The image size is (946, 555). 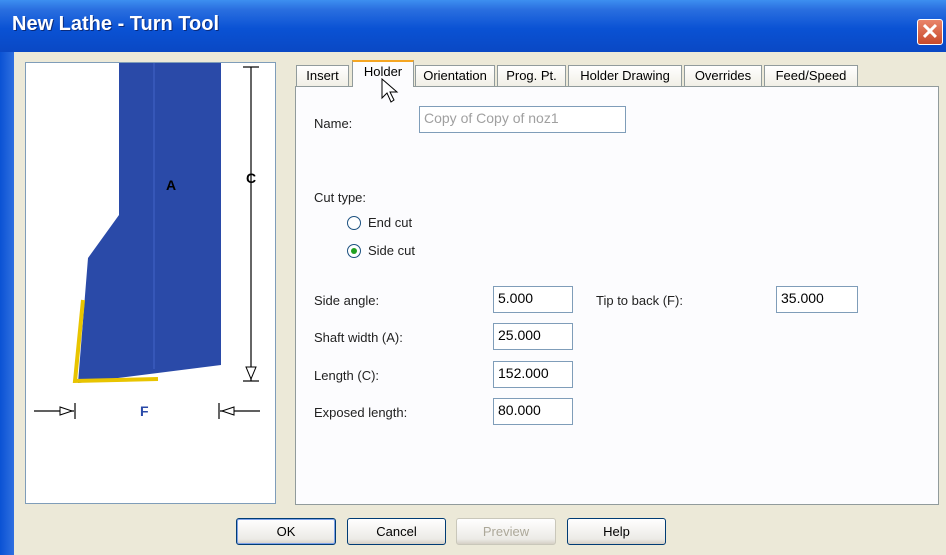 I want to click on arrow-c-down-icon, so click(x=251, y=373).